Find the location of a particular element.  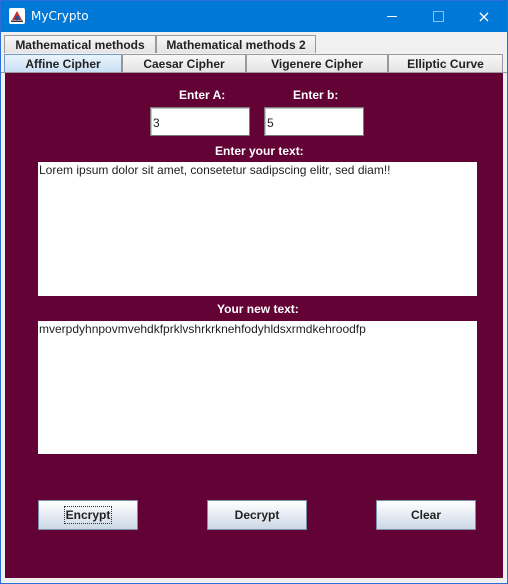

window-title: MyCrypto is located at coordinates (60, 16).